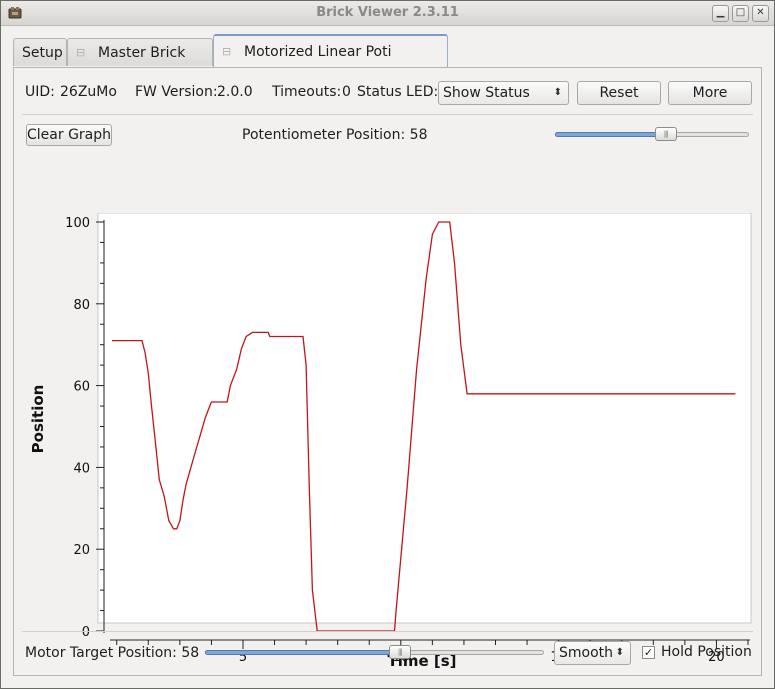  I want to click on tab-master-brick: ⊟Master Brick 2.1, so click(140, 63).